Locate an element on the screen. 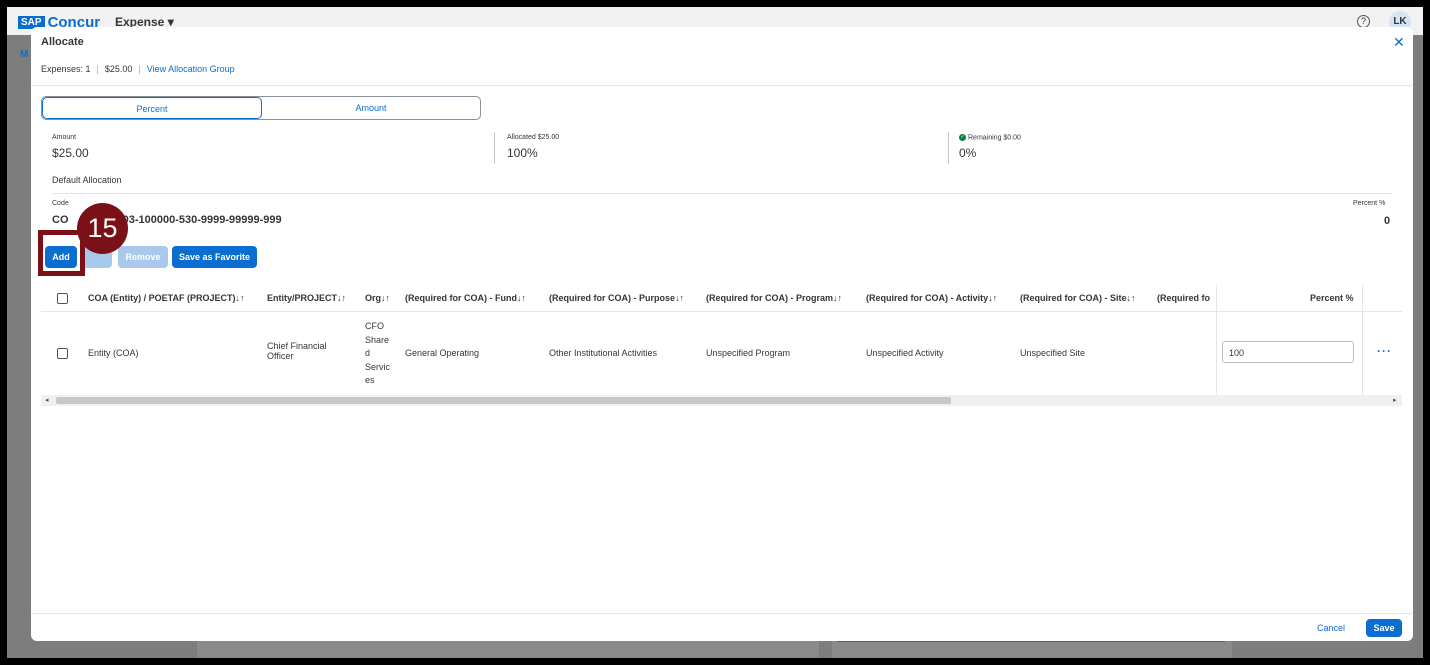  percent-amount-toggle: Percent Amount is located at coordinates (261, 108).